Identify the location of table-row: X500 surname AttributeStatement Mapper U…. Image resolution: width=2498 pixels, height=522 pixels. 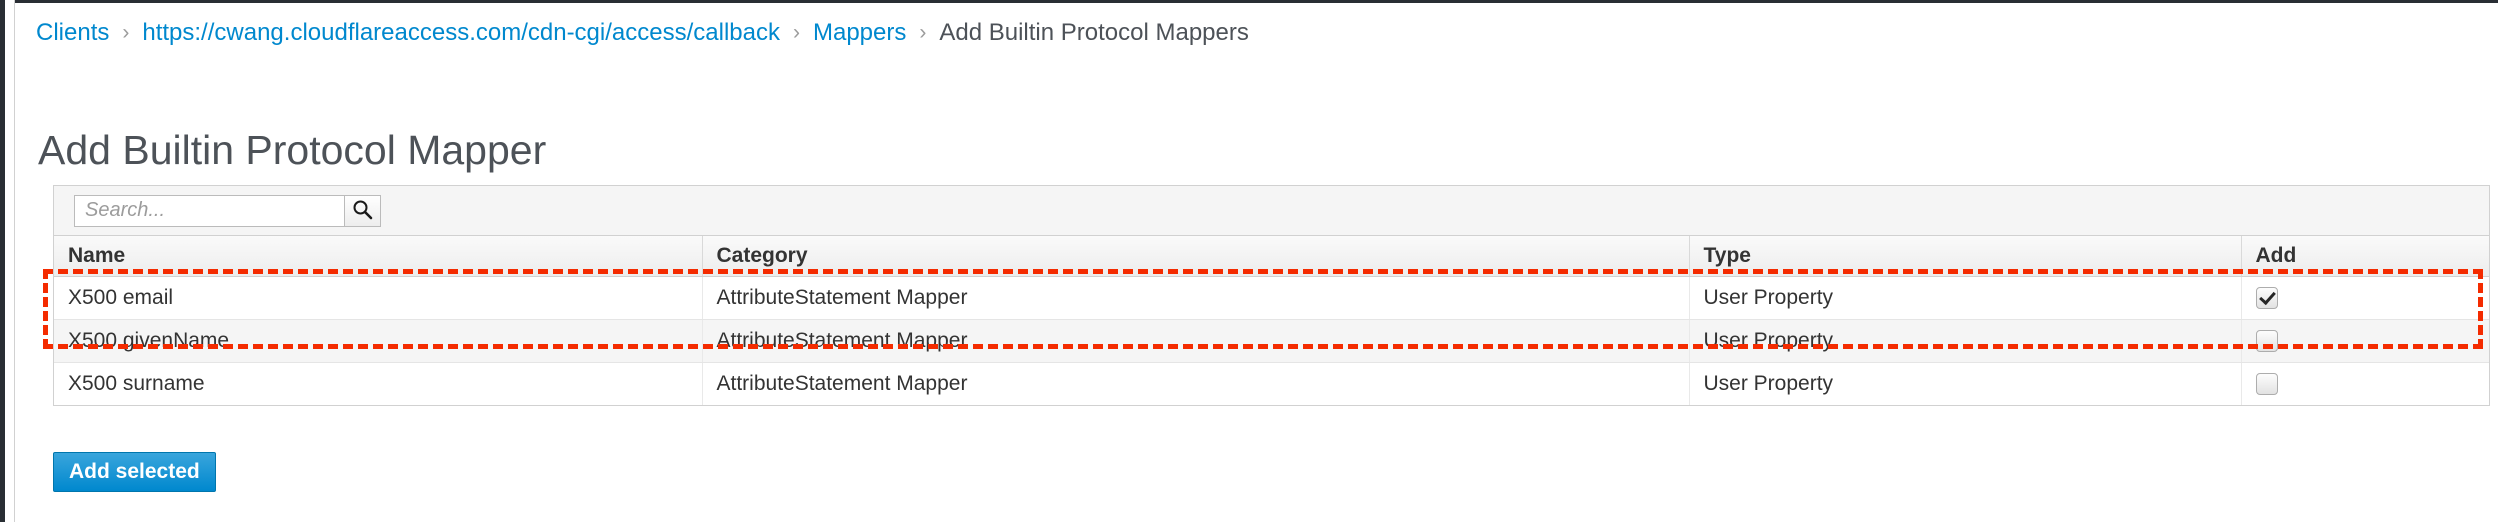
(1271, 383).